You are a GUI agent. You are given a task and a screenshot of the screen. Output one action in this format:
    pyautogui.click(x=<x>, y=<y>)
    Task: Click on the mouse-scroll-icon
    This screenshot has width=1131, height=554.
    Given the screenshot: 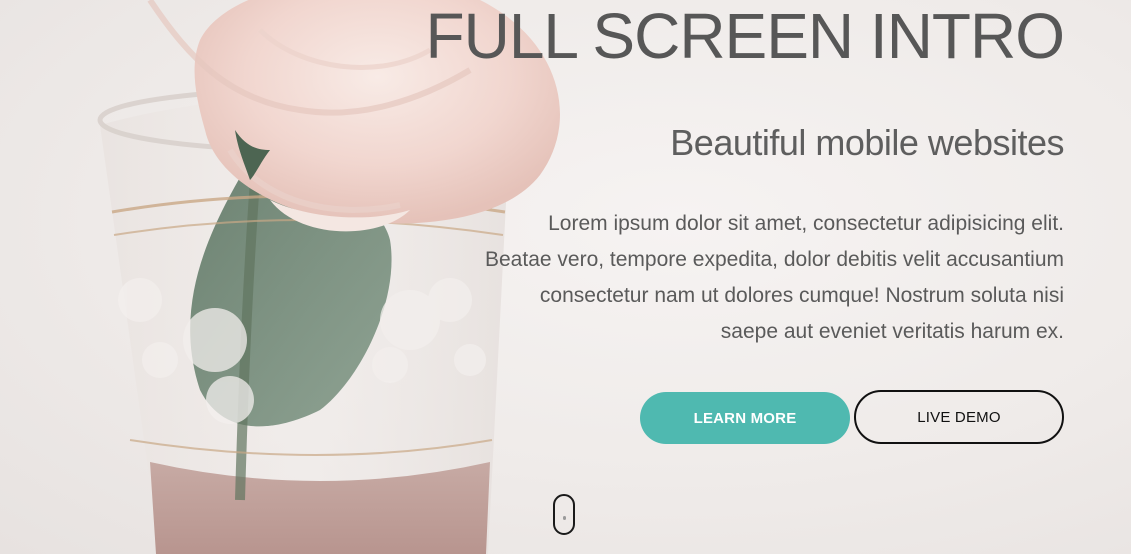 What is the action you would take?
    pyautogui.click(x=564, y=514)
    